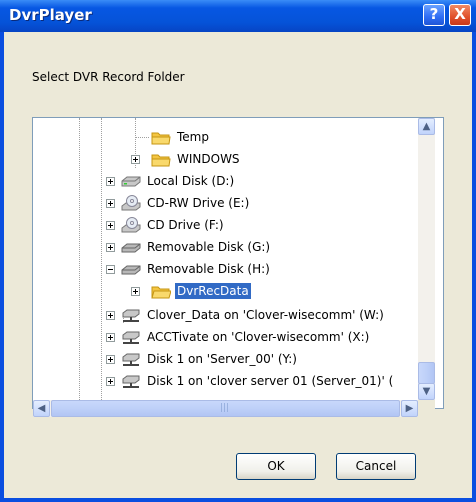 Image resolution: width=476 pixels, height=502 pixels. Describe the element at coordinates (208, 159) in the screenshot. I see `tree-item-label: WINDOWS` at that location.